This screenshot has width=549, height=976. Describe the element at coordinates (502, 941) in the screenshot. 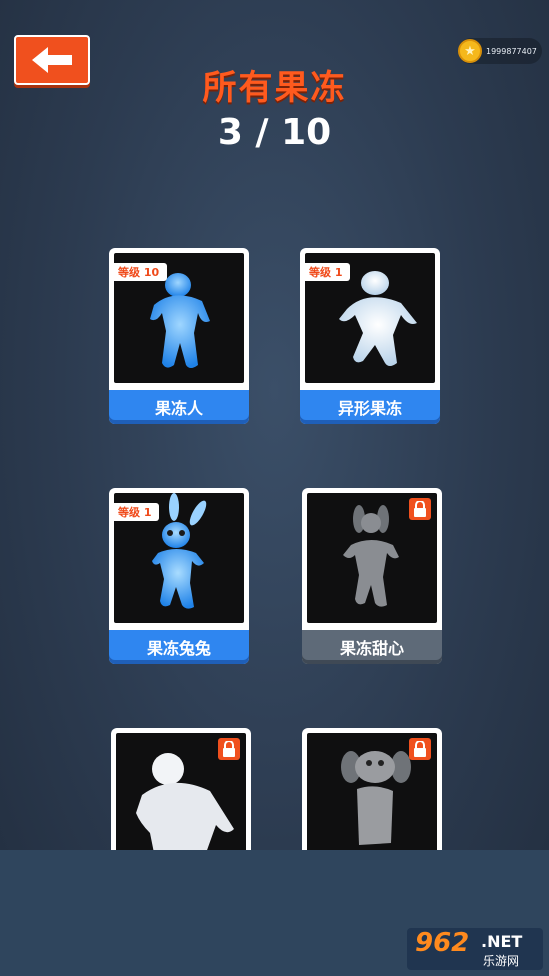

I see `watermark-net: .NET` at that location.